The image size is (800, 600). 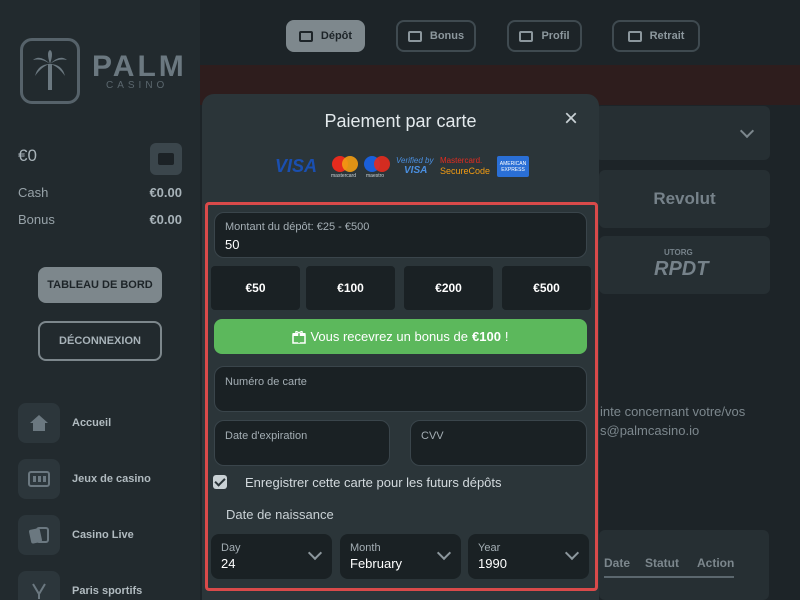 I want to click on bonus-banner: Vous recevrez un bonus de €100 !, so click(x=400, y=336).